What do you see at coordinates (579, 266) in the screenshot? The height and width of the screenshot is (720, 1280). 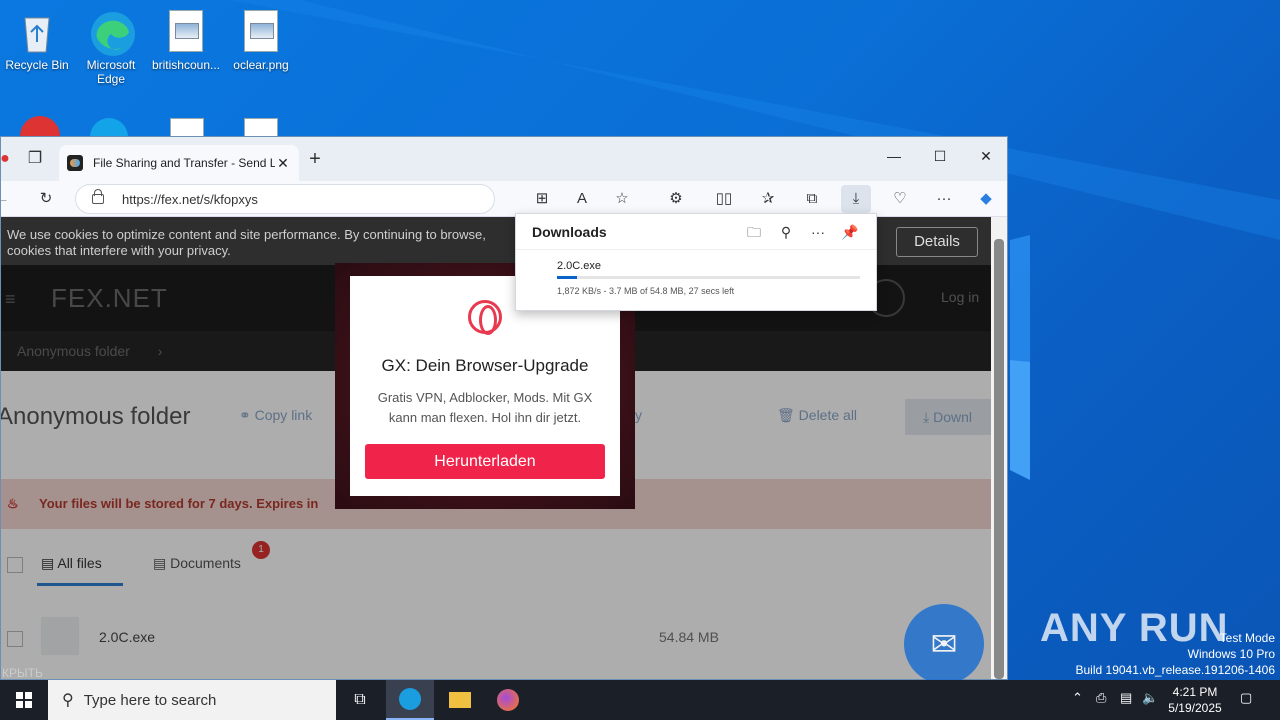 I see `download-file-name: 2.0C.exe` at bounding box center [579, 266].